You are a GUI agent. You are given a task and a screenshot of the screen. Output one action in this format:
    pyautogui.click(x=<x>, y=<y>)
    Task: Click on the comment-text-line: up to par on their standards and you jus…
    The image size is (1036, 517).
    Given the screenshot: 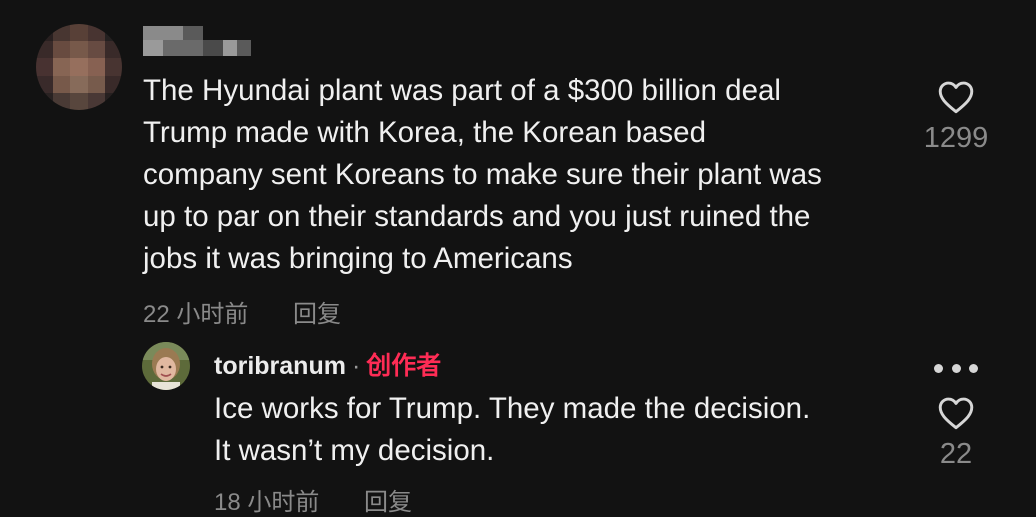 What is the action you would take?
    pyautogui.click(x=477, y=216)
    